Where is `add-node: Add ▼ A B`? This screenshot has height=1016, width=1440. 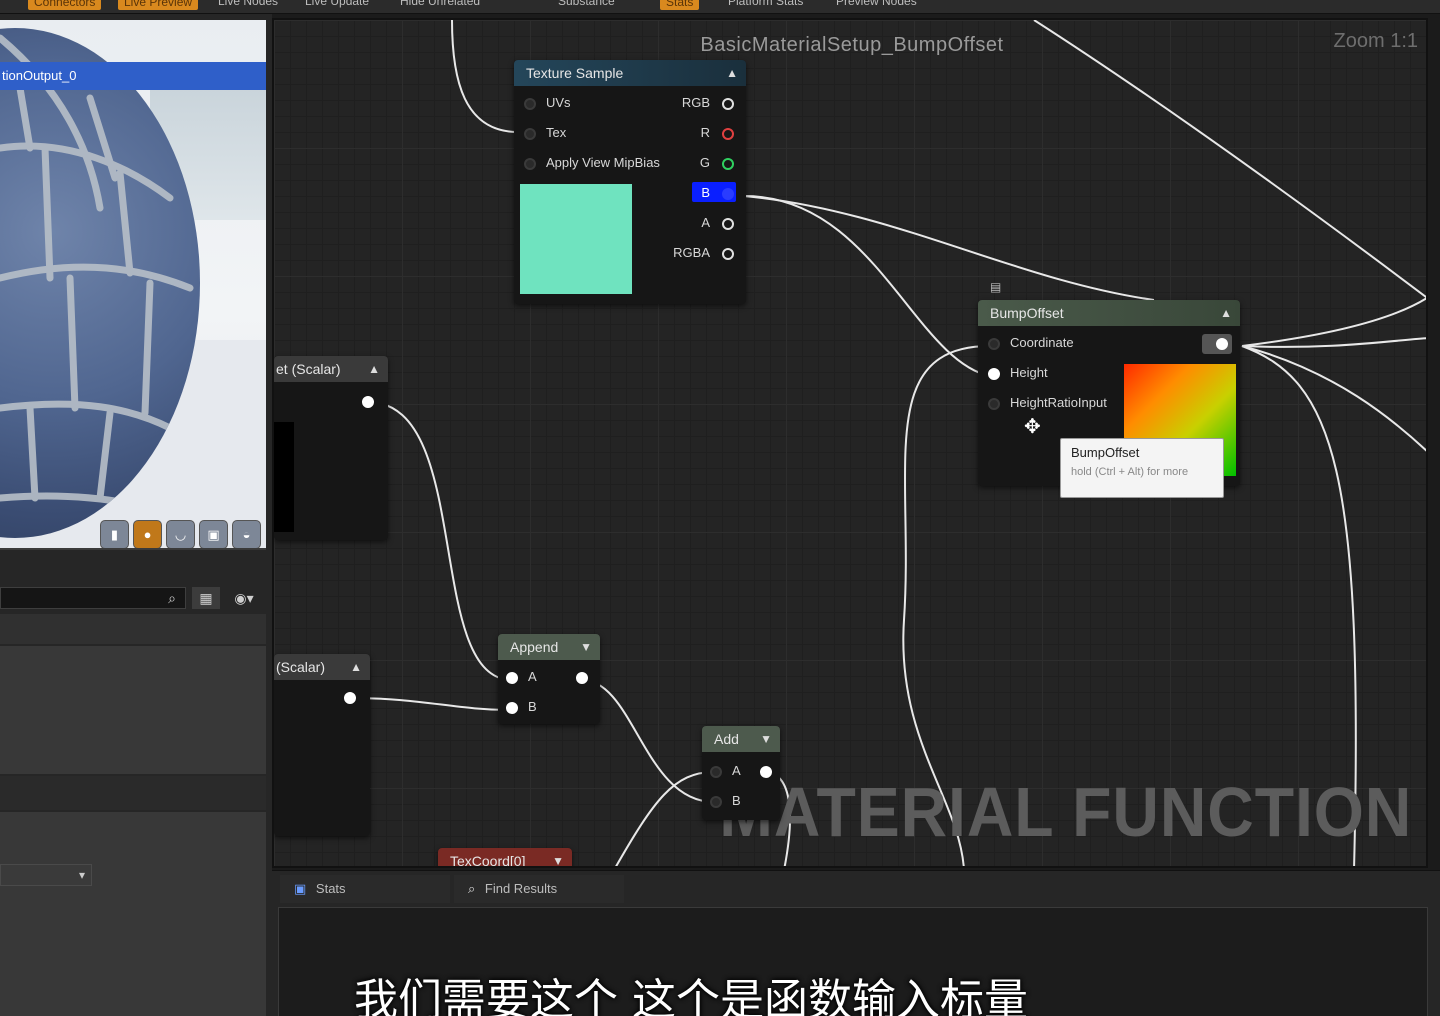
add-node: Add ▼ A B is located at coordinates (741, 773).